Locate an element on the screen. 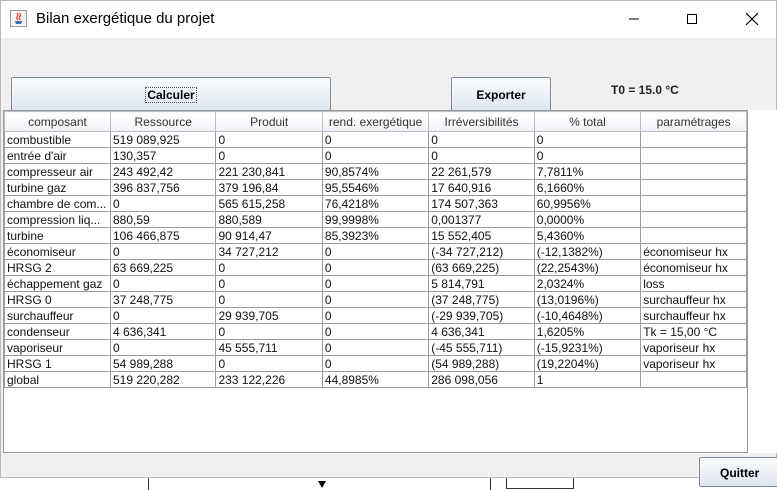 The height and width of the screenshot is (490, 777). table-cell: 2,0324% is located at coordinates (587, 283).